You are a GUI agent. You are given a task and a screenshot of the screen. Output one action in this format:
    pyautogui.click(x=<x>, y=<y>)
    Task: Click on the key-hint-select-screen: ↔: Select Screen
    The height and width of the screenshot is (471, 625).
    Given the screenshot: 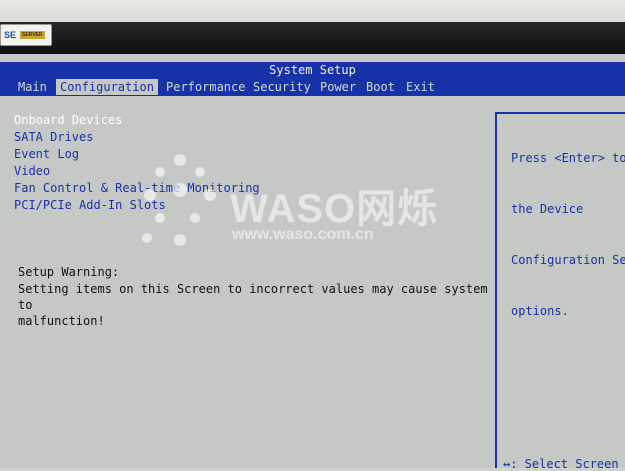 What is the action you would take?
    pyautogui.click(x=561, y=464)
    